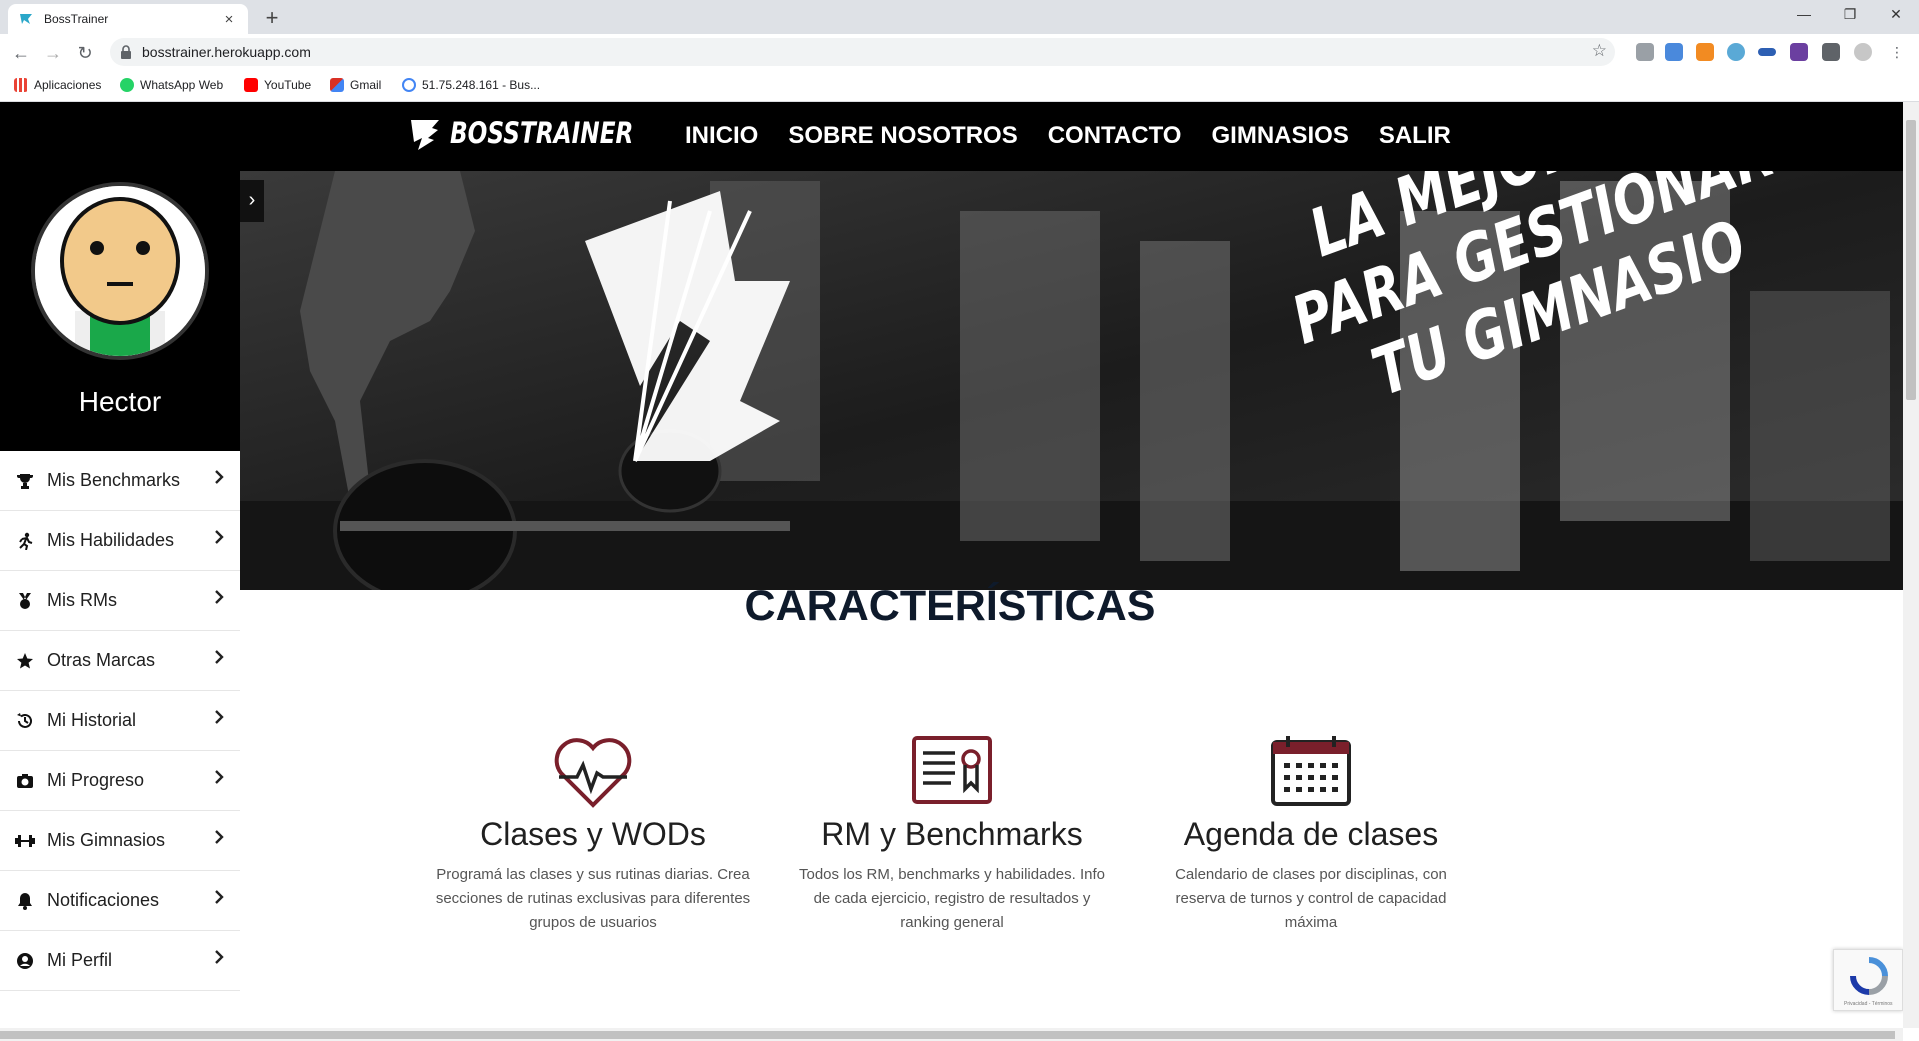 The width and height of the screenshot is (1919, 1041). I want to click on cartoon-face-icon, so click(120, 271).